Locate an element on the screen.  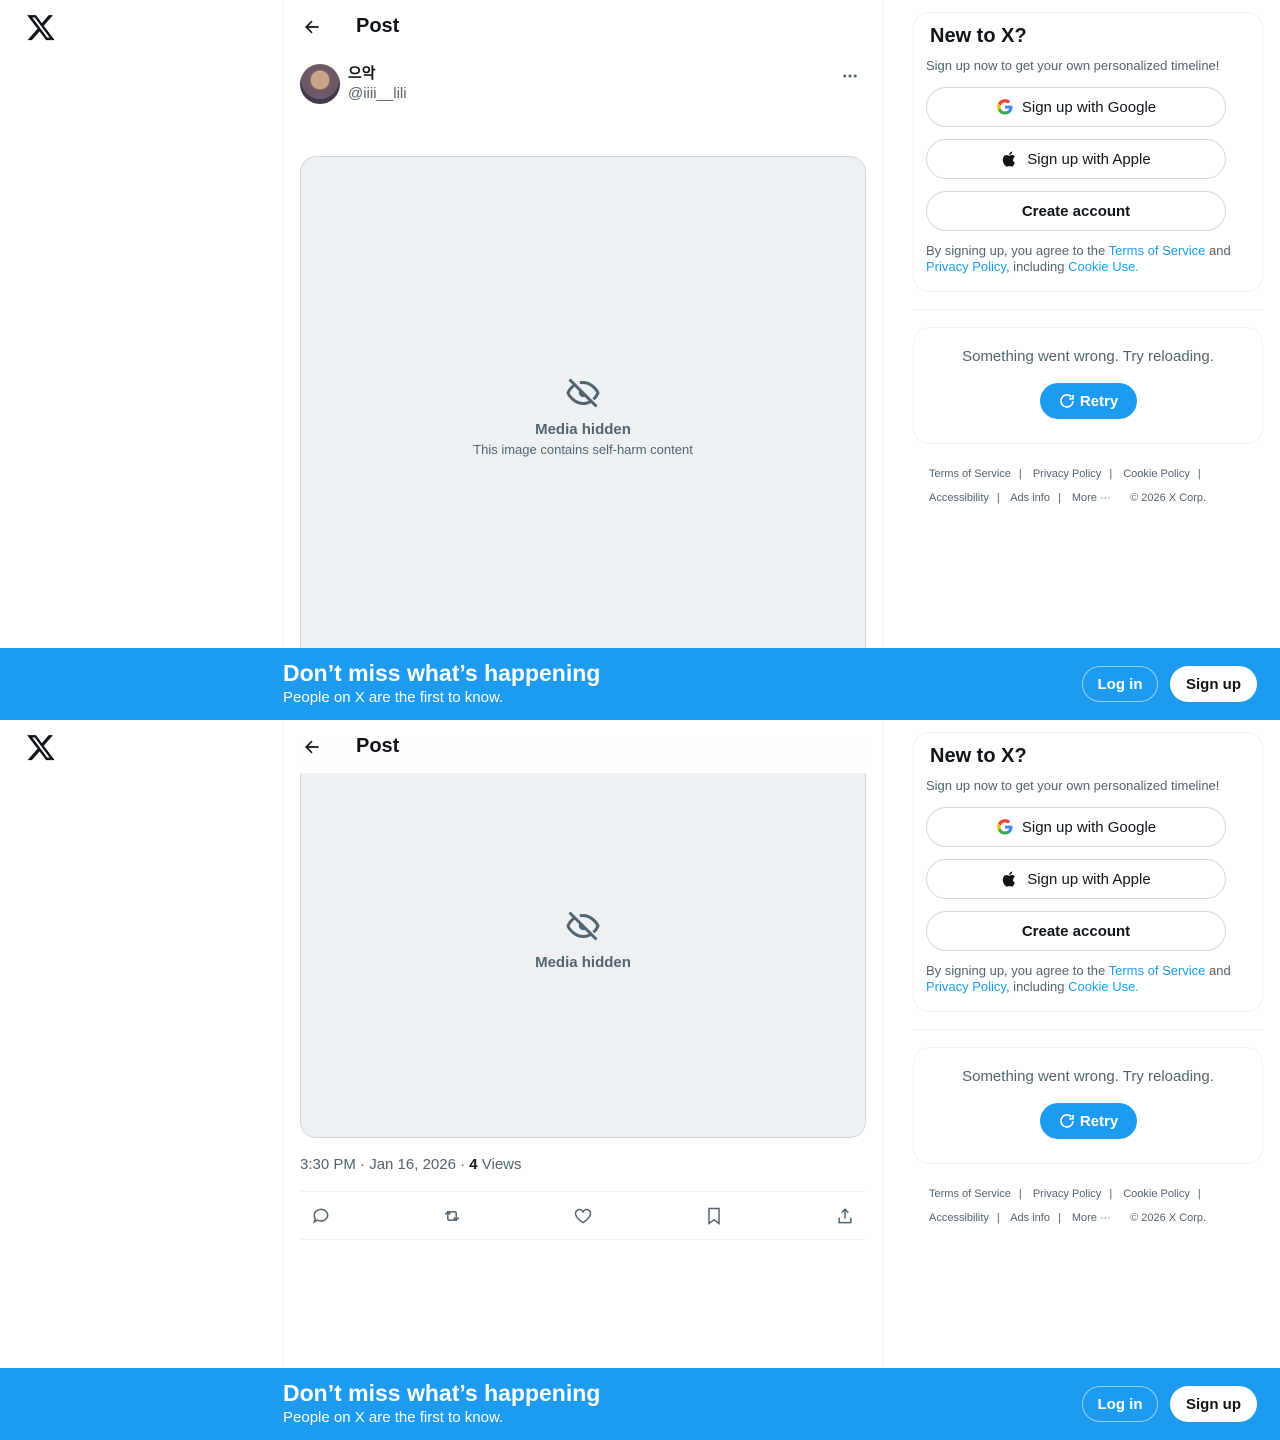
reply-button is located at coordinates (321, 1216).